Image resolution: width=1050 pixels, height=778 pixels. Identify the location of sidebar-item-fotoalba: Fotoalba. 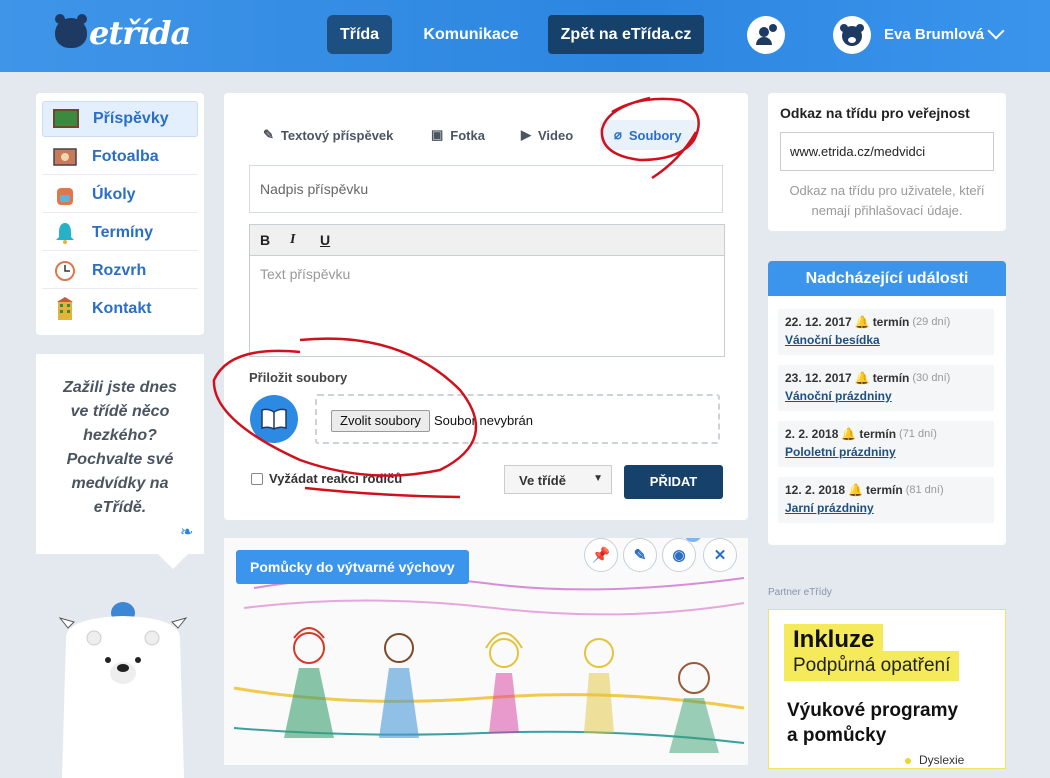
(120, 157).